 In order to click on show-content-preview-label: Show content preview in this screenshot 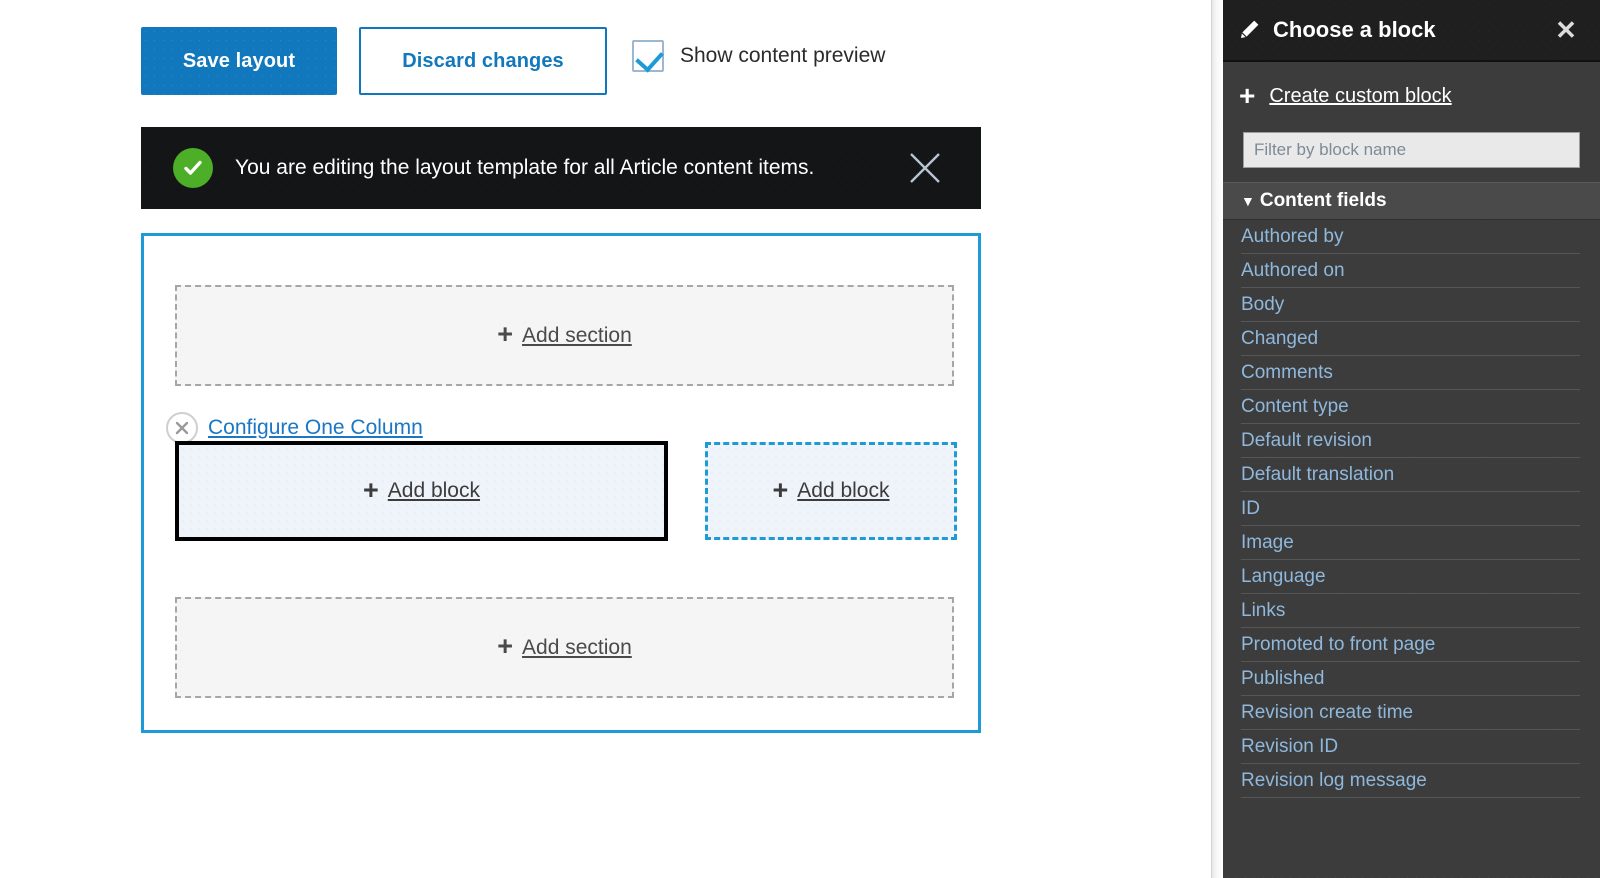, I will do `click(783, 55)`.